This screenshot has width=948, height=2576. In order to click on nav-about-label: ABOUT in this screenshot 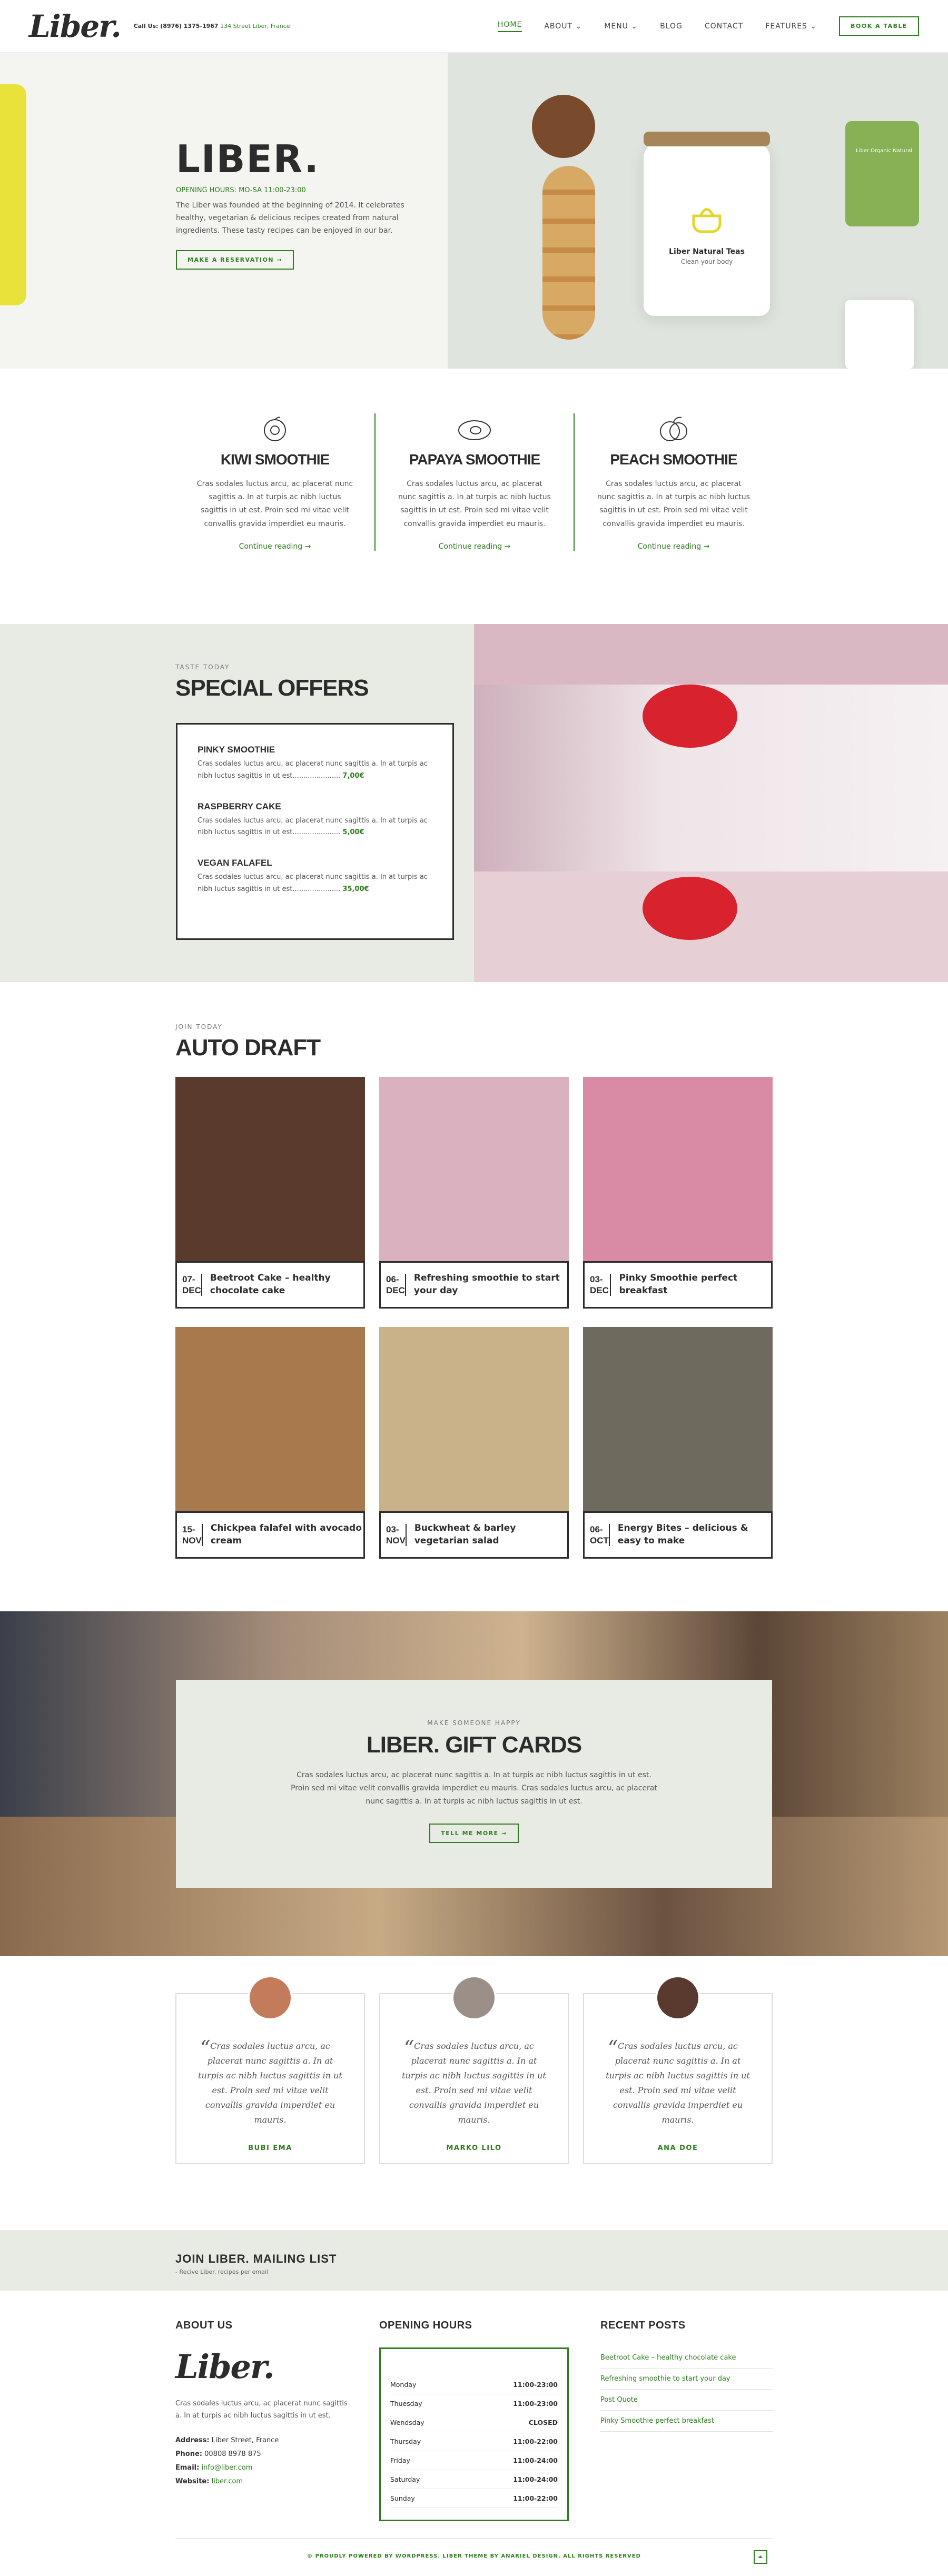, I will do `click(558, 26)`.